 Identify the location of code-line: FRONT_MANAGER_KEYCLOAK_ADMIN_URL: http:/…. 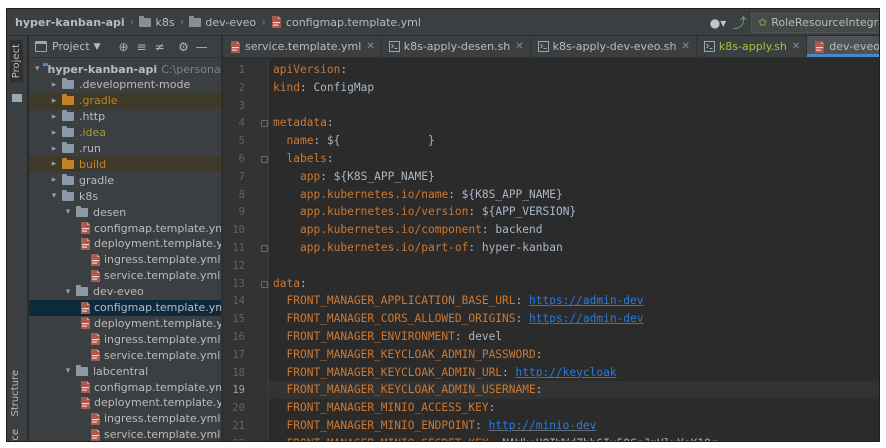
(452, 373).